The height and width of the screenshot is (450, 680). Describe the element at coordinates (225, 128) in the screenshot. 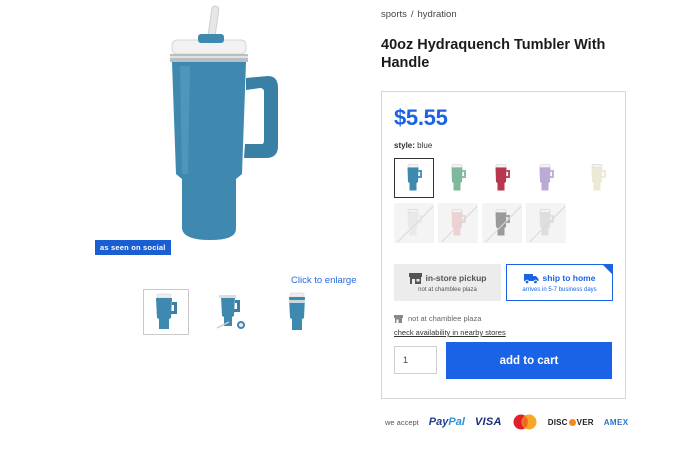

I see `product-main-image` at that location.